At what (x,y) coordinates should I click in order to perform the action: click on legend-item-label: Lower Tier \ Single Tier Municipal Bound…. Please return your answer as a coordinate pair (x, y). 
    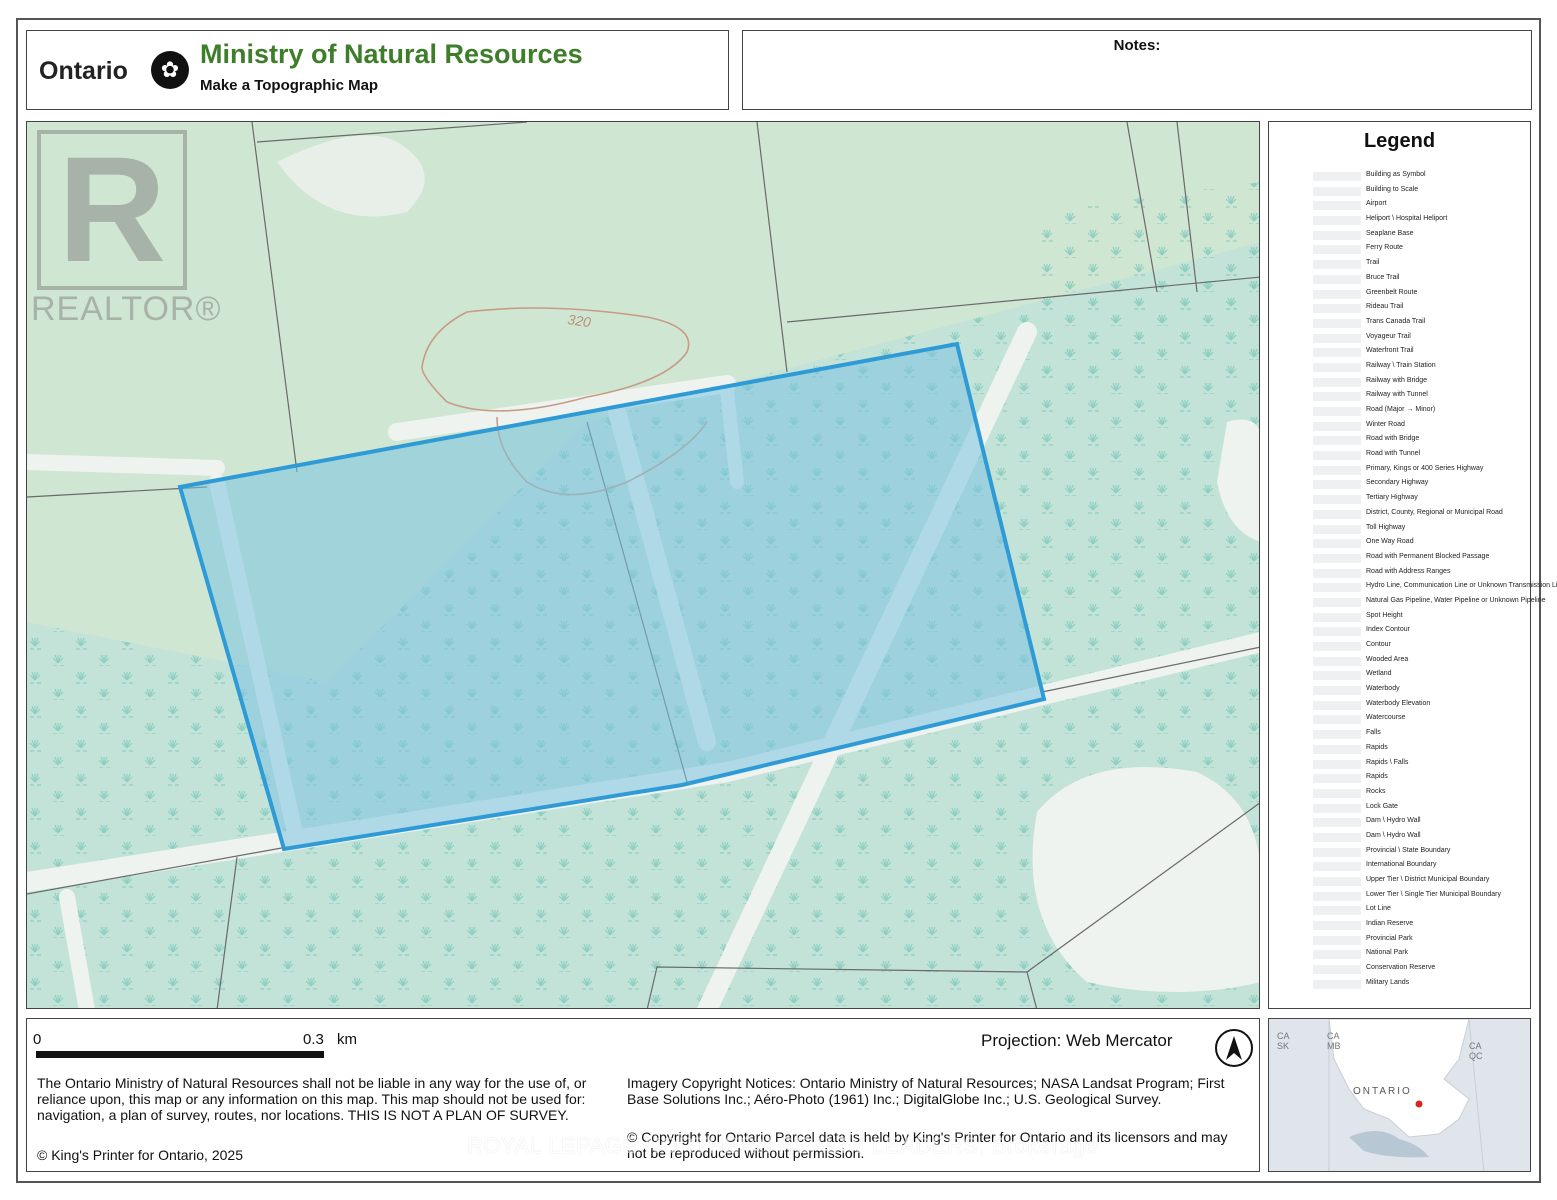
    Looking at the image, I should click on (1434, 894).